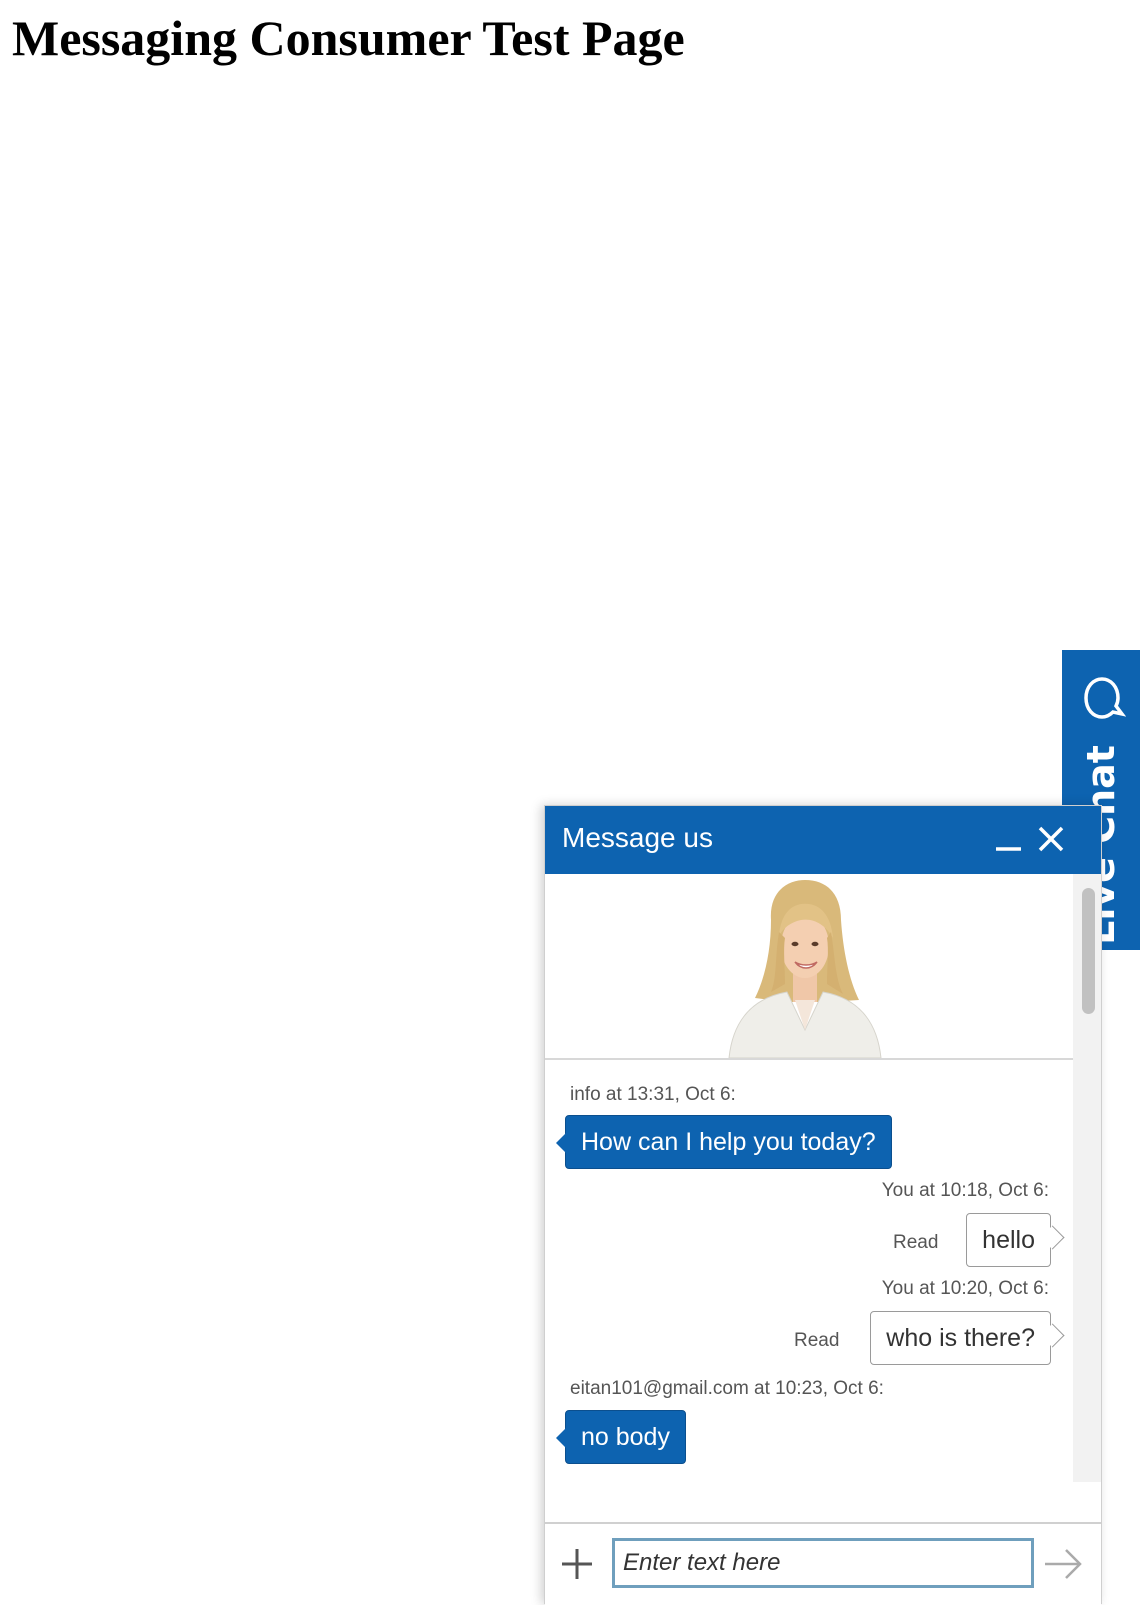  What do you see at coordinates (621, 1437) in the screenshot?
I see `agent-message-bubble: no body` at bounding box center [621, 1437].